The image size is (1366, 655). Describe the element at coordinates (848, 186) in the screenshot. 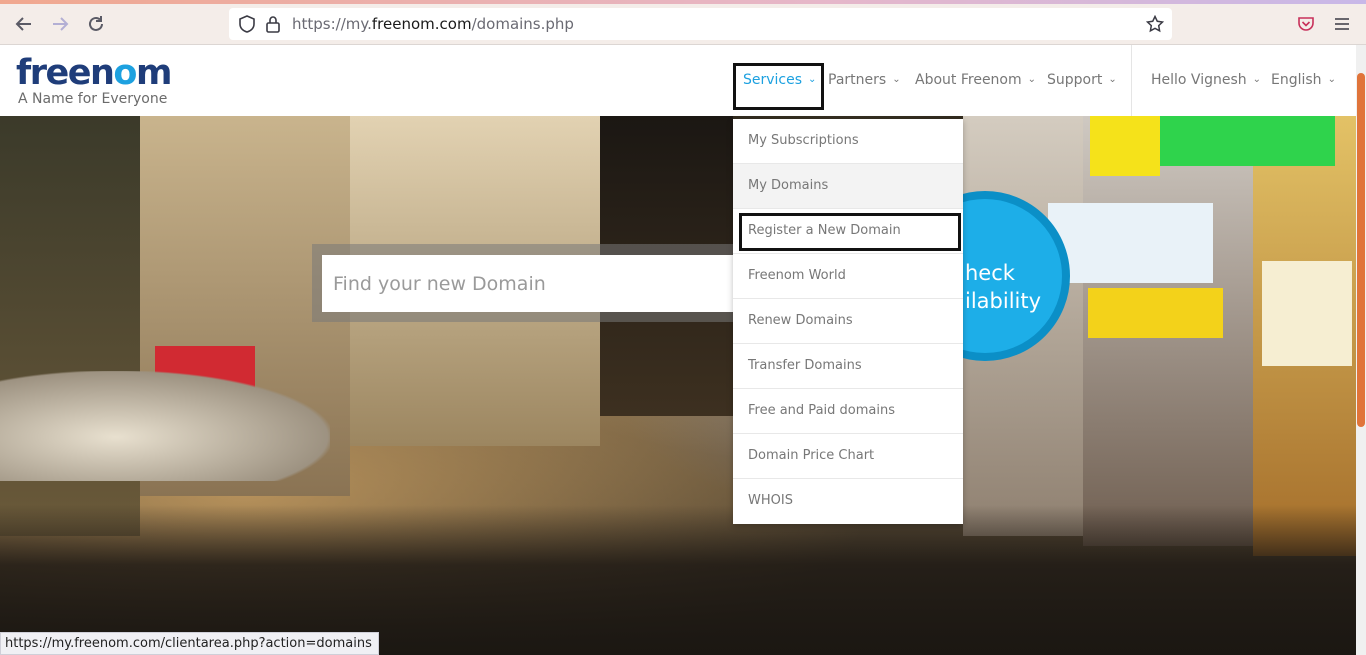

I see `menu-item-my-domains: My Domains` at that location.